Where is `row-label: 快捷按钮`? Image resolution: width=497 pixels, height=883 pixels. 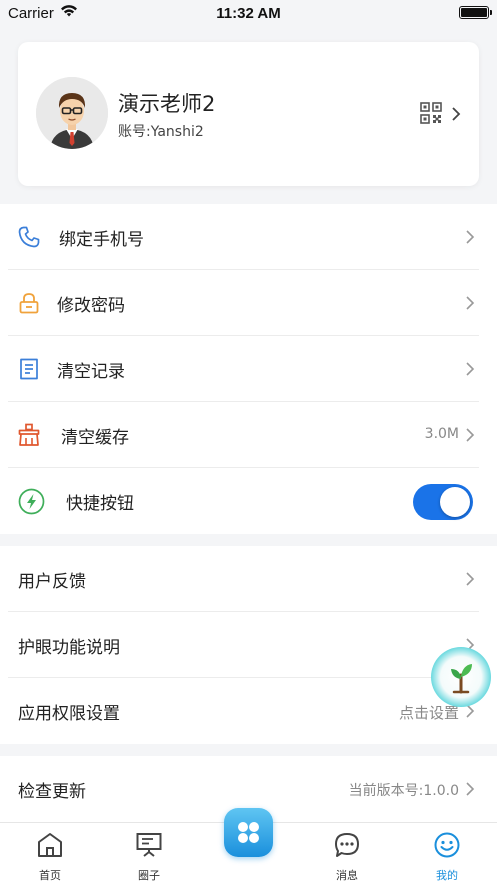 row-label: 快捷按钮 is located at coordinates (100, 504).